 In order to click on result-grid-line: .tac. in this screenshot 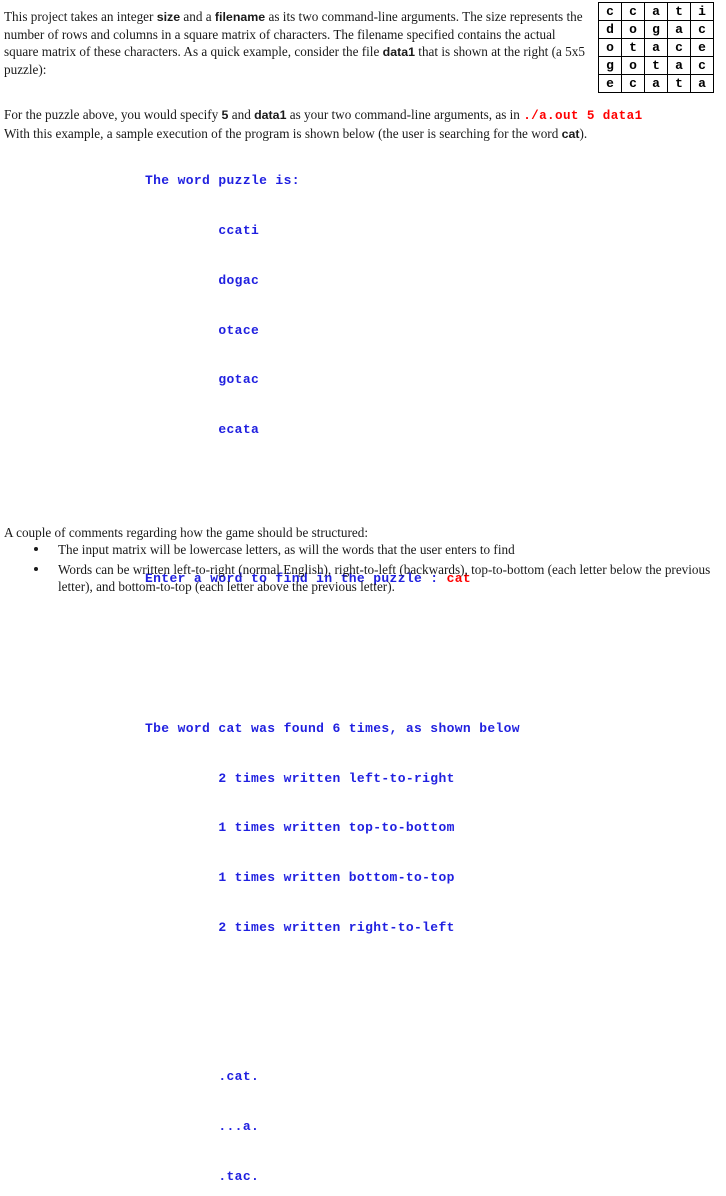, I will do `click(202, 1176)`.